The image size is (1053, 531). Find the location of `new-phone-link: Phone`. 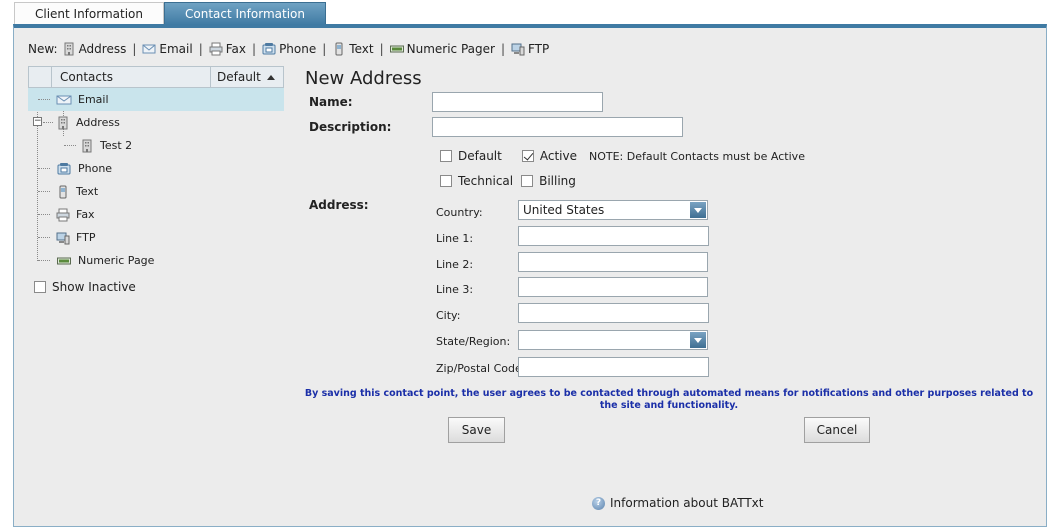

new-phone-link: Phone is located at coordinates (289, 49).